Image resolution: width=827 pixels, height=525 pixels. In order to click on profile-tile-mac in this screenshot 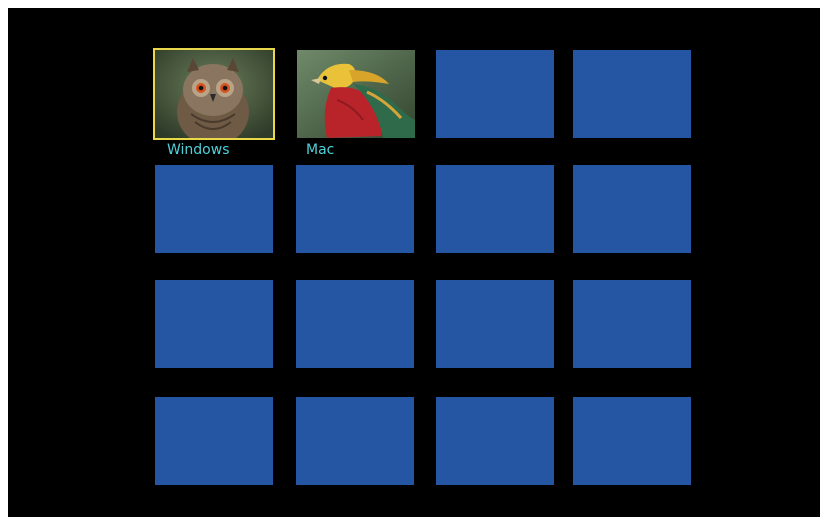, I will do `click(356, 94)`.